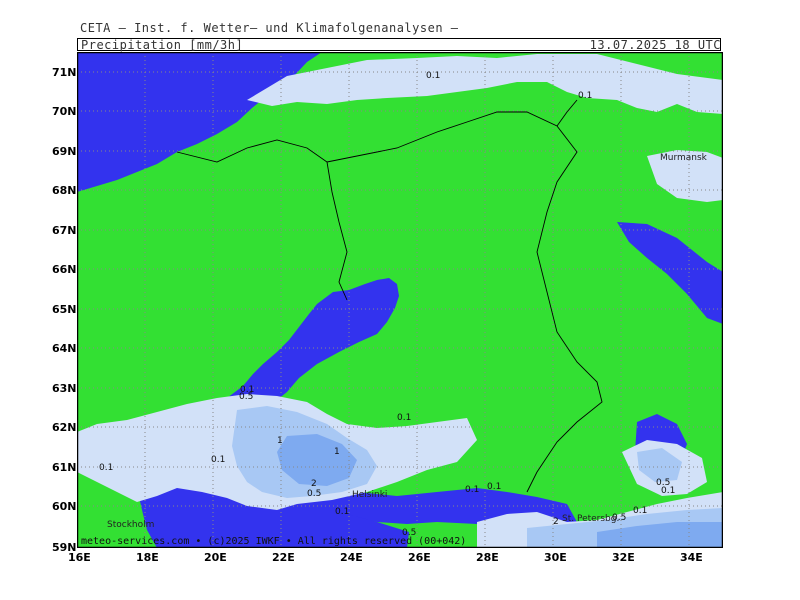  I want to click on lat-label: 65N, so click(64, 309).